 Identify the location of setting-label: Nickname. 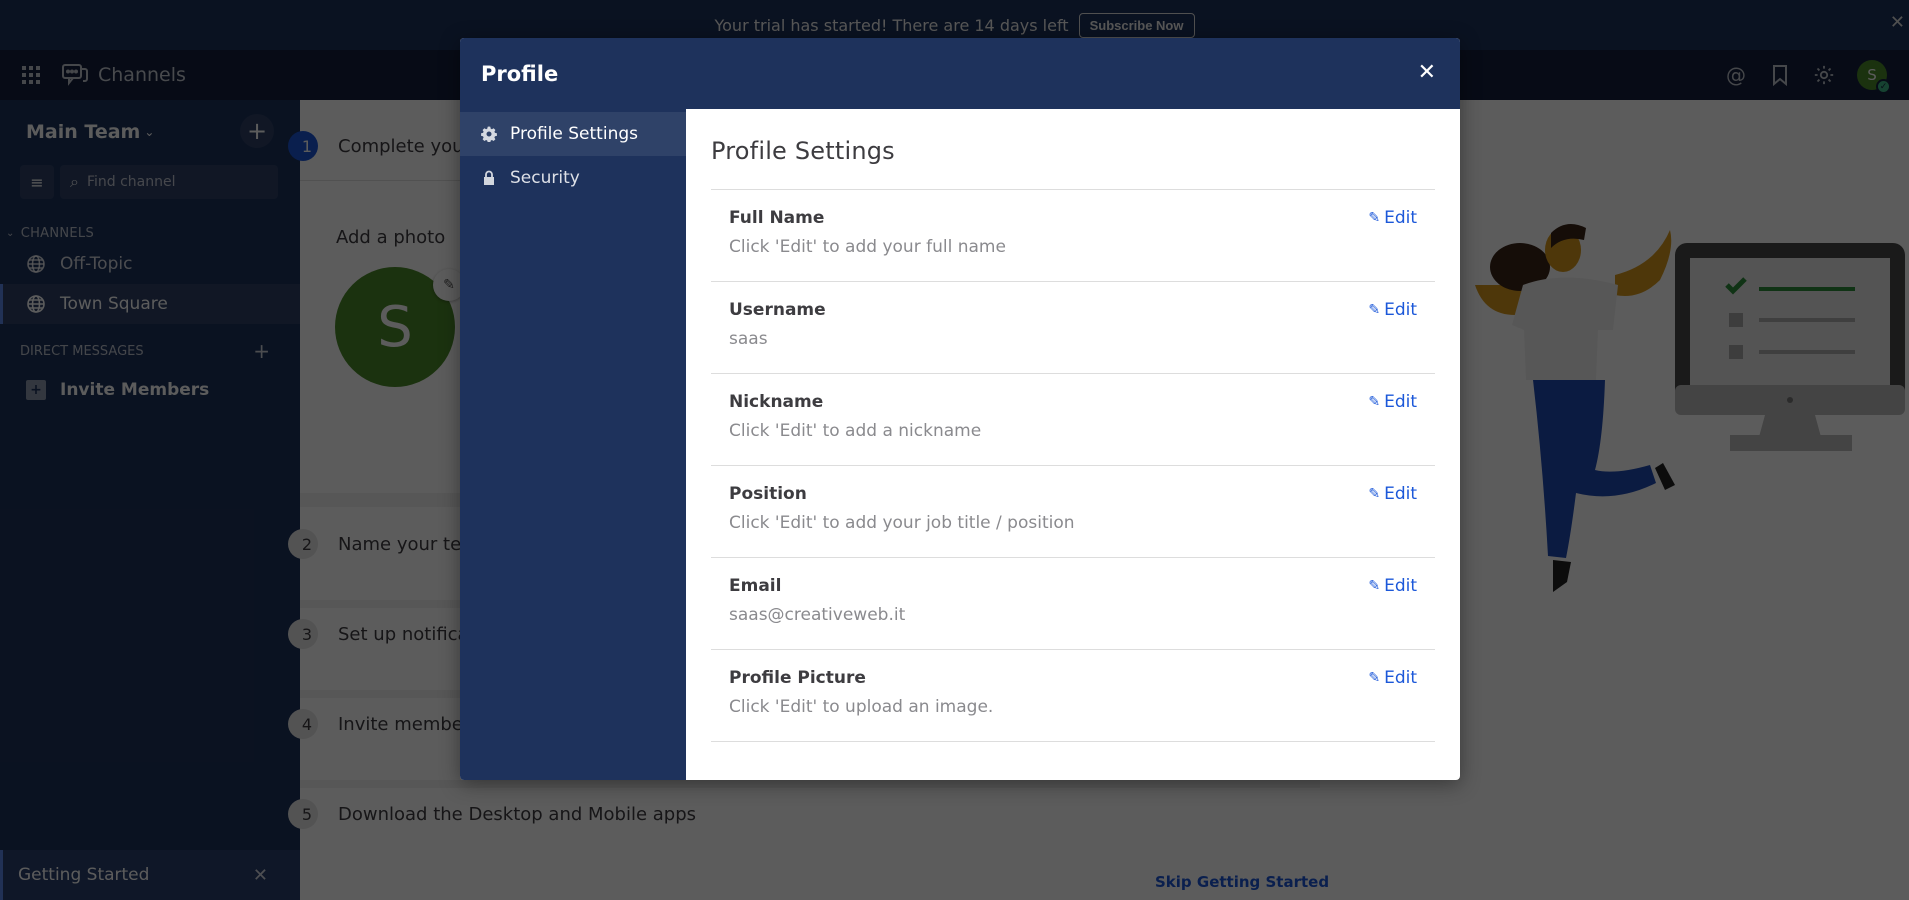
(776, 402).